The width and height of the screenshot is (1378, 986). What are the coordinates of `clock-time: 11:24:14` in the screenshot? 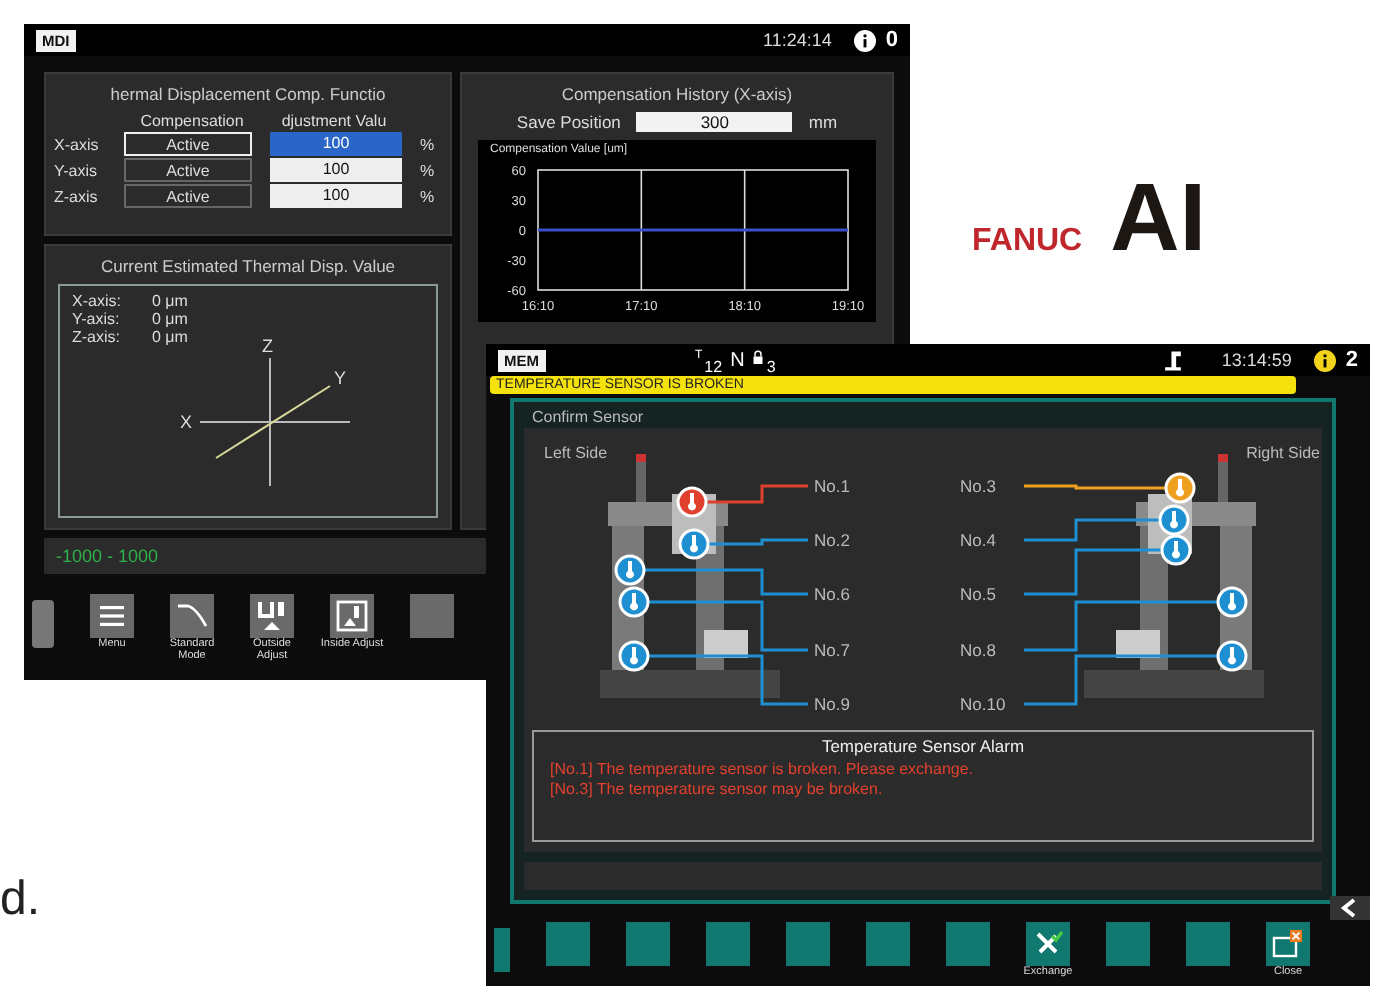 It's located at (797, 40).